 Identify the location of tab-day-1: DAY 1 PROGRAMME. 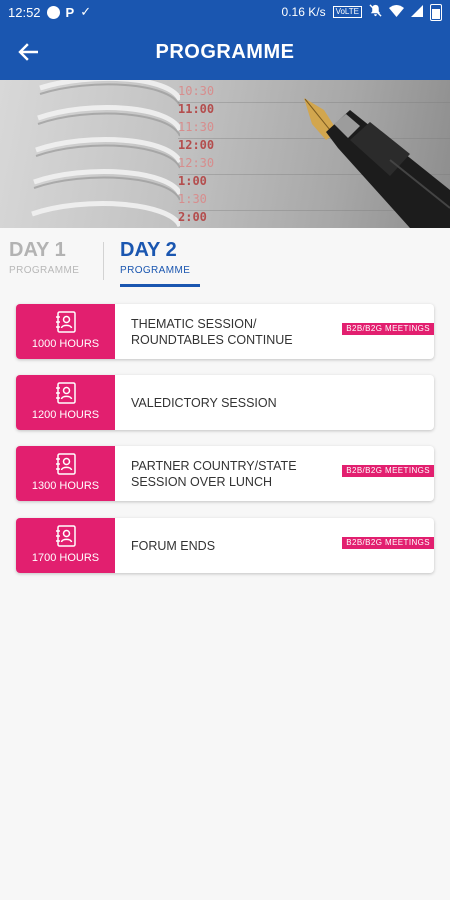
(44, 257).